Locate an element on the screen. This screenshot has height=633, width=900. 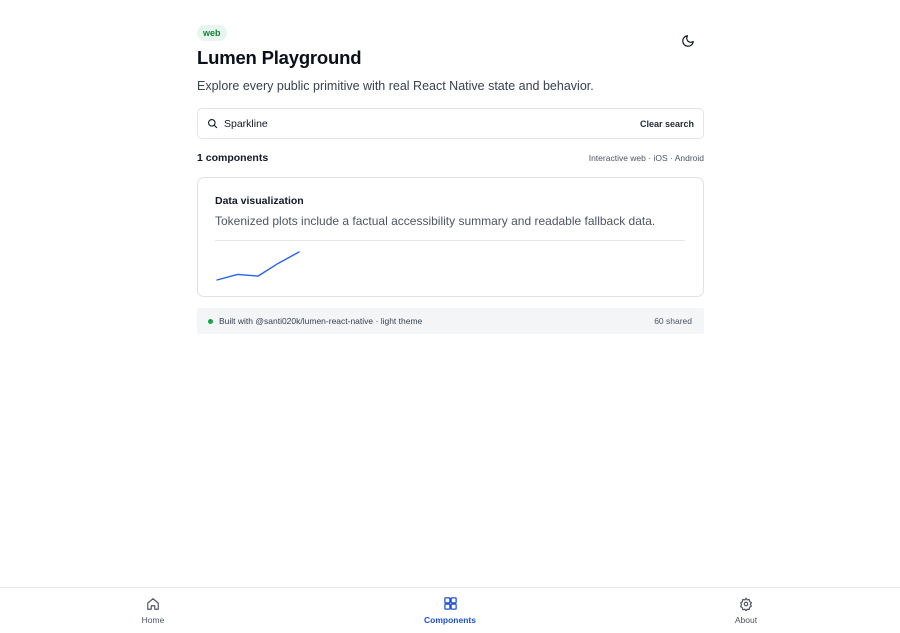
home-icon is located at coordinates (153, 603).